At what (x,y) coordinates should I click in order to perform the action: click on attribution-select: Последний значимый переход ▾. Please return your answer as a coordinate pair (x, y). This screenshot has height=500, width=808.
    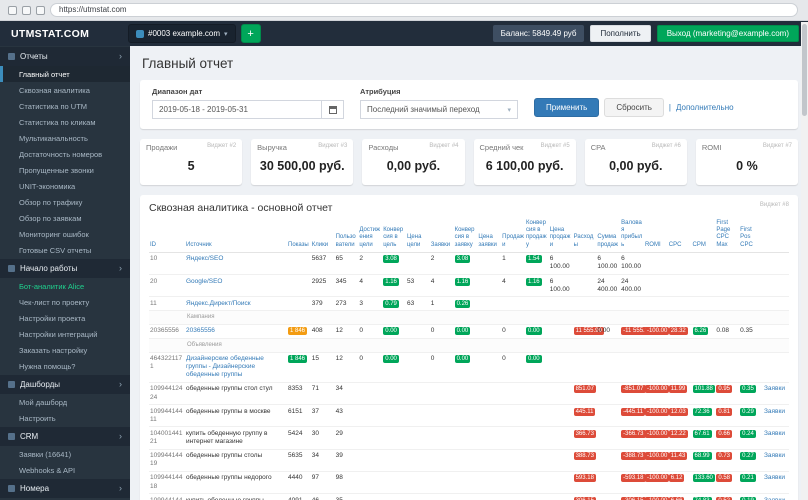
    Looking at the image, I should click on (439, 109).